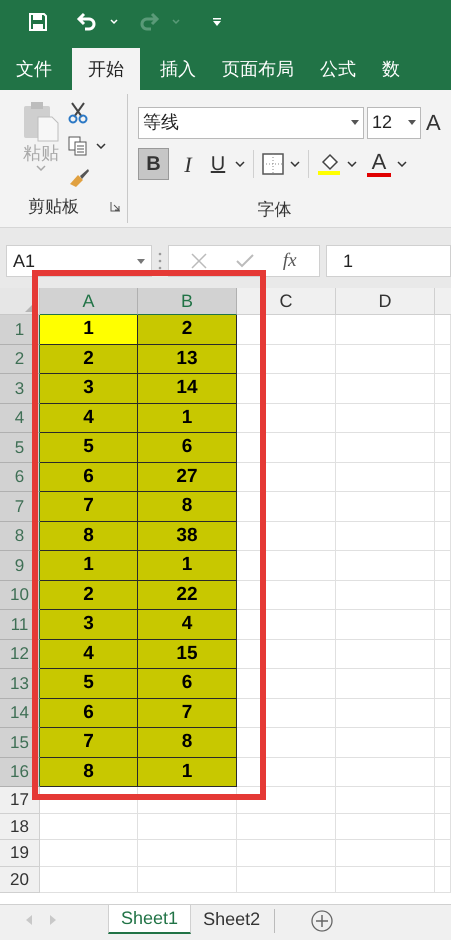 The image size is (451, 940). I want to click on font-size-field: 12, so click(394, 122).